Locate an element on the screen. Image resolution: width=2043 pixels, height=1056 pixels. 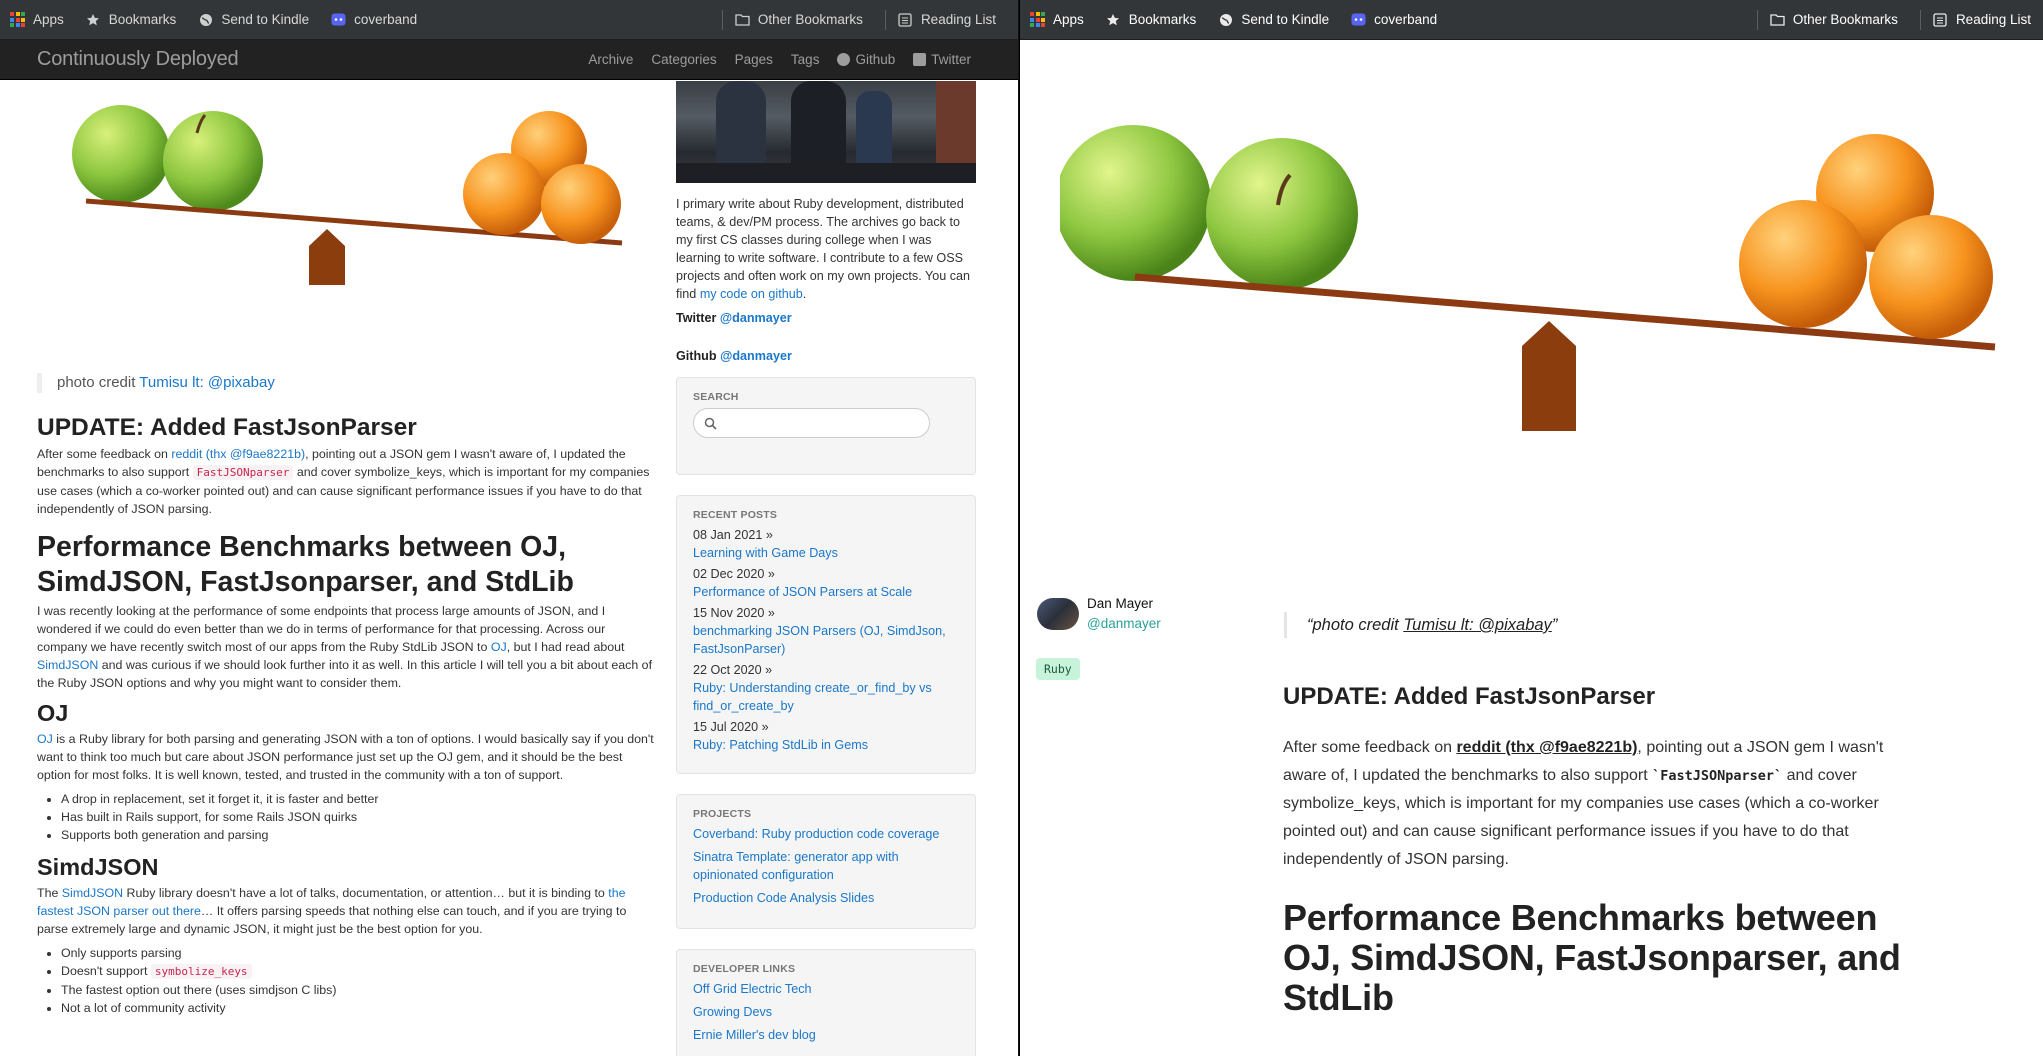
github-label: Github is located at coordinates (698, 356).